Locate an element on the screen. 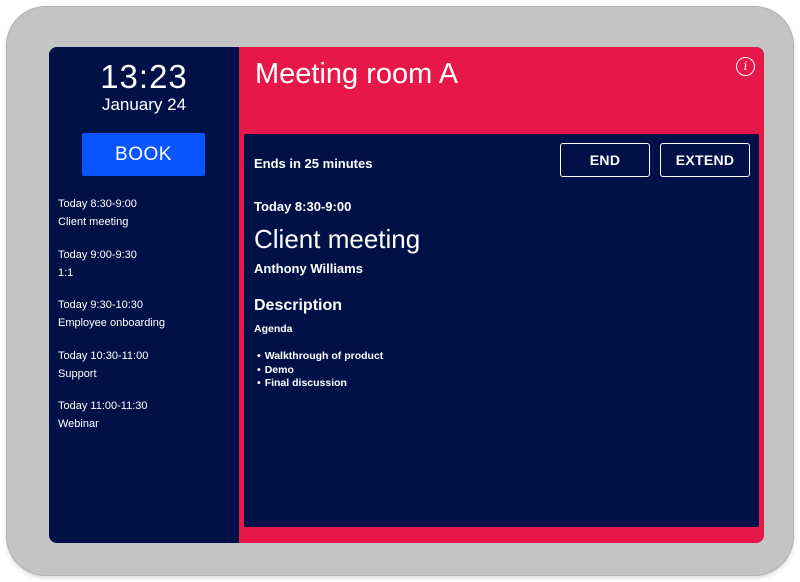  schedule-item-time: Today 9:30-10:30 is located at coordinates (101, 305).